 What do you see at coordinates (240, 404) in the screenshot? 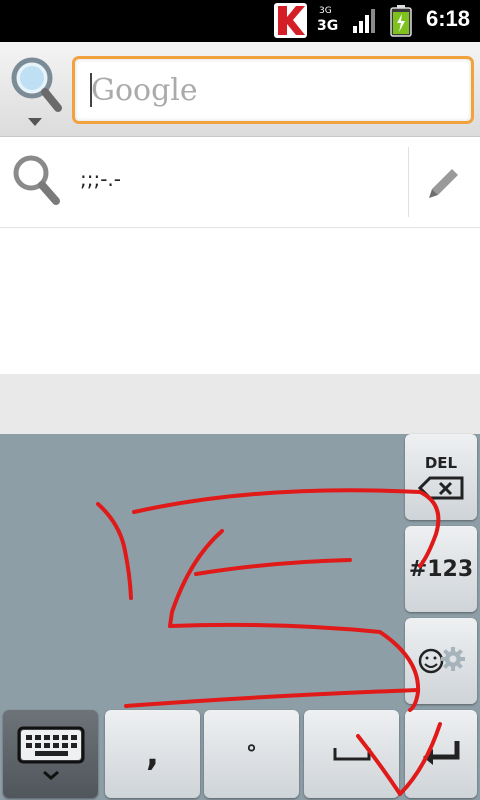
I see `results-footer` at bounding box center [240, 404].